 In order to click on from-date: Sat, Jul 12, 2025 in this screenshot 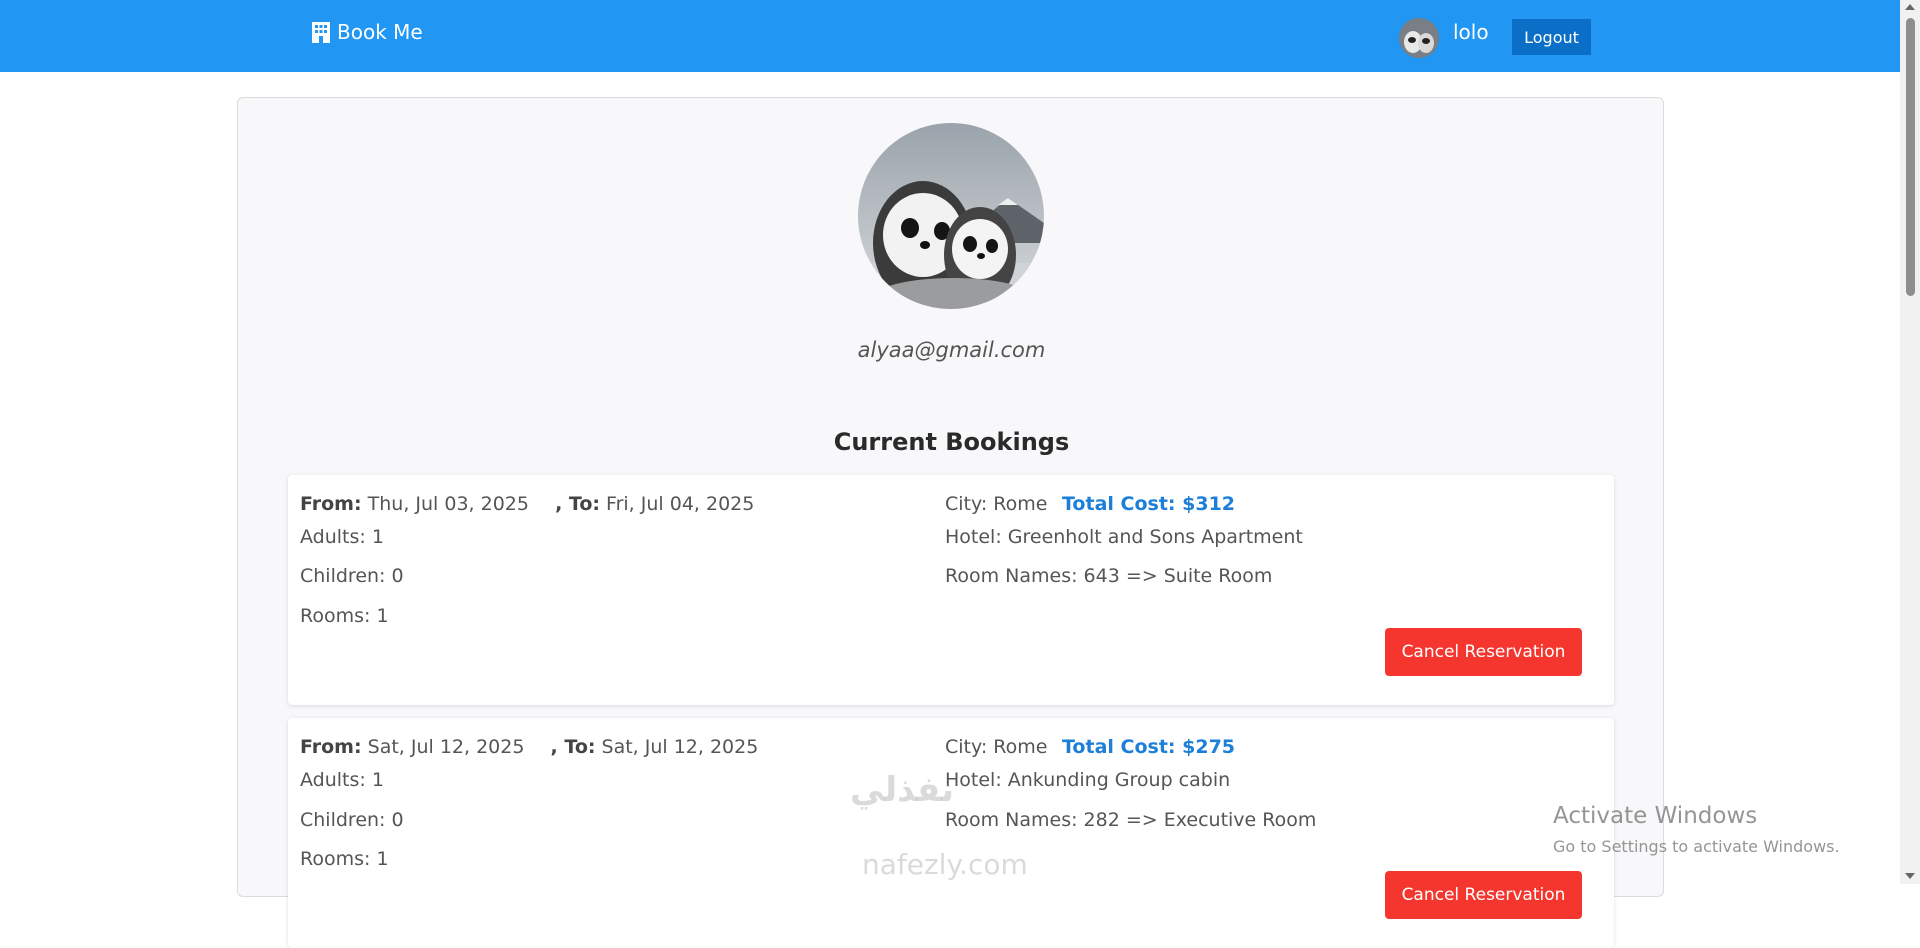, I will do `click(446, 747)`.